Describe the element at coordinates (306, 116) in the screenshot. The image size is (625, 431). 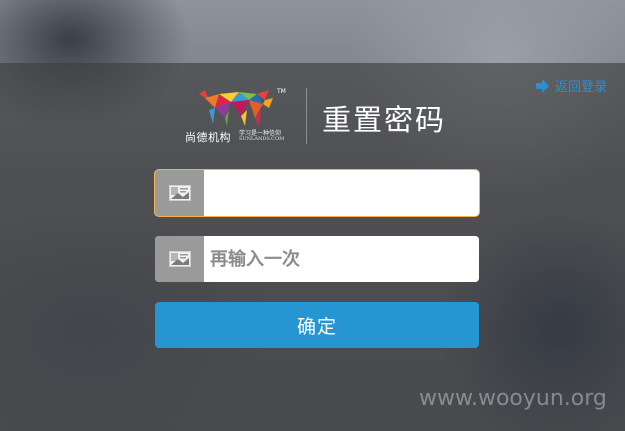
I see `header-divider` at that location.